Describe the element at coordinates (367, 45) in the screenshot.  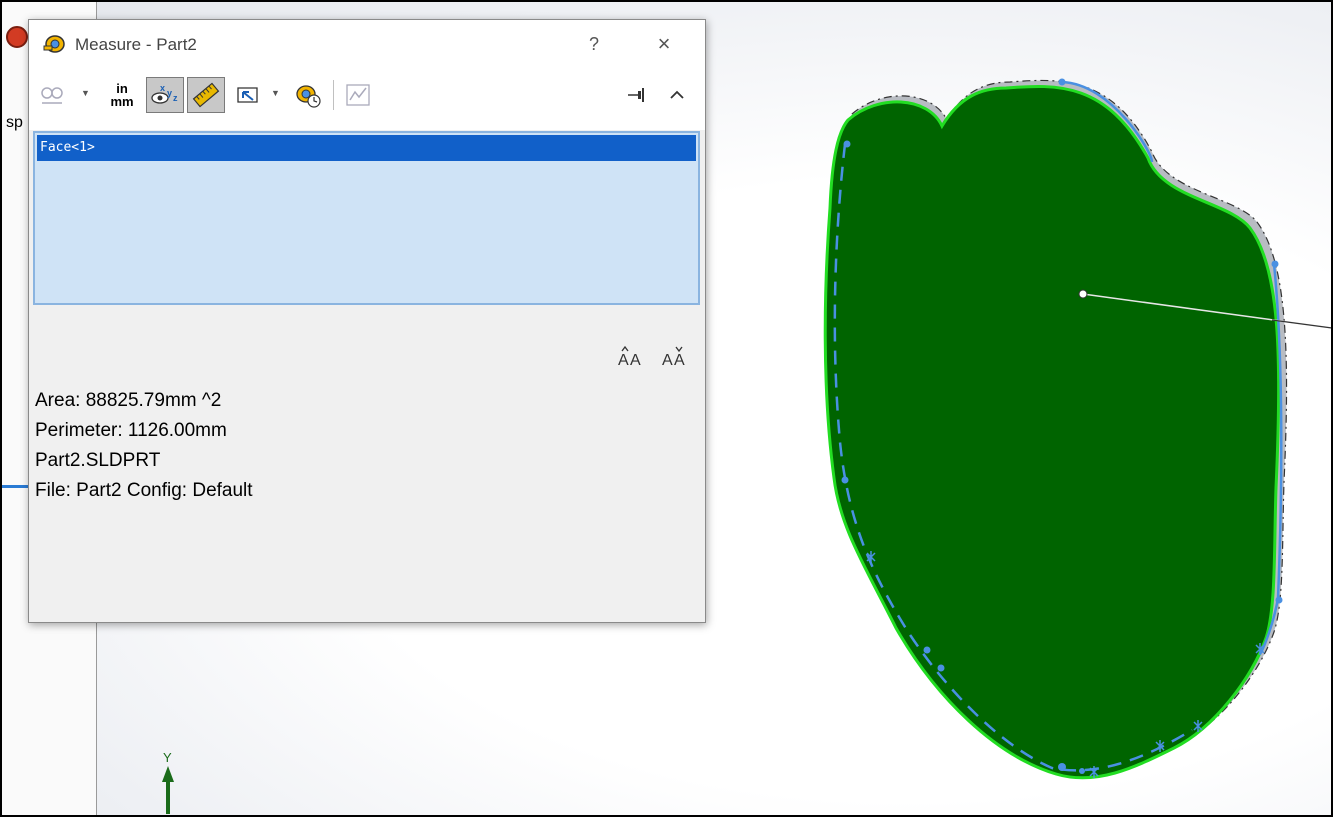
I see `dialog-titlebar: Measure - Part2 ? ×` at that location.